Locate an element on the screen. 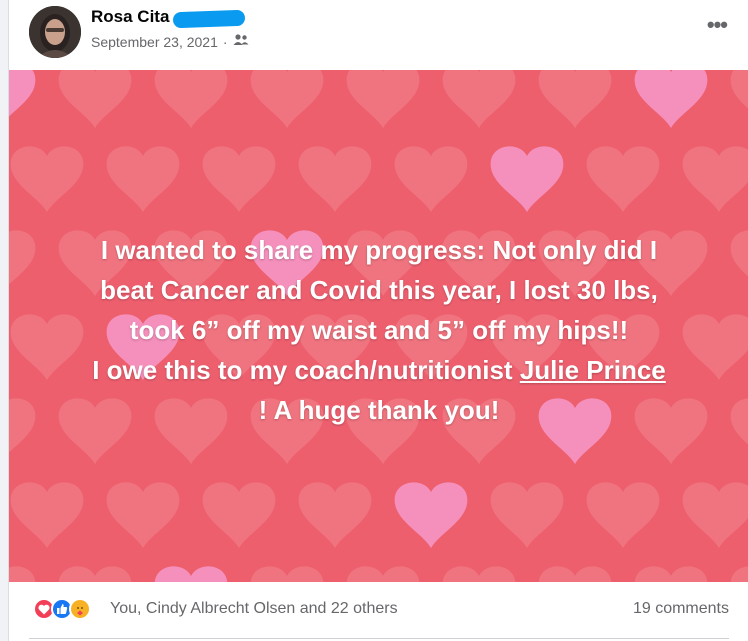 The image size is (748, 641). friends-icon is located at coordinates (241, 41).